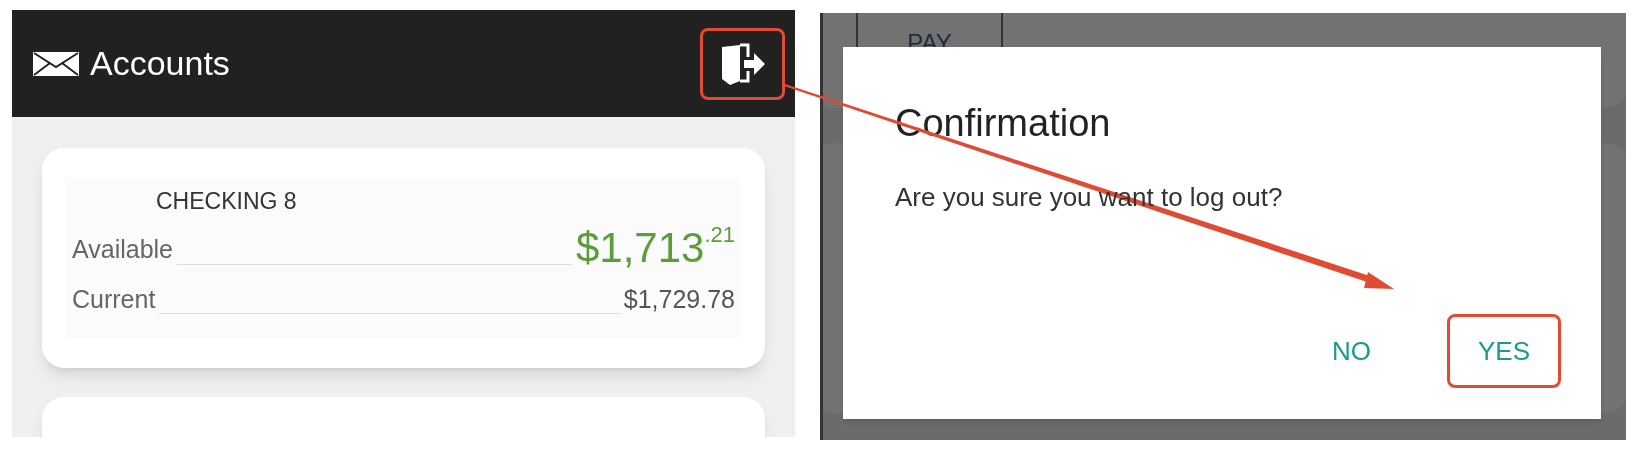 This screenshot has height=455, width=1632. I want to click on screen-title: Accounts, so click(160, 63).